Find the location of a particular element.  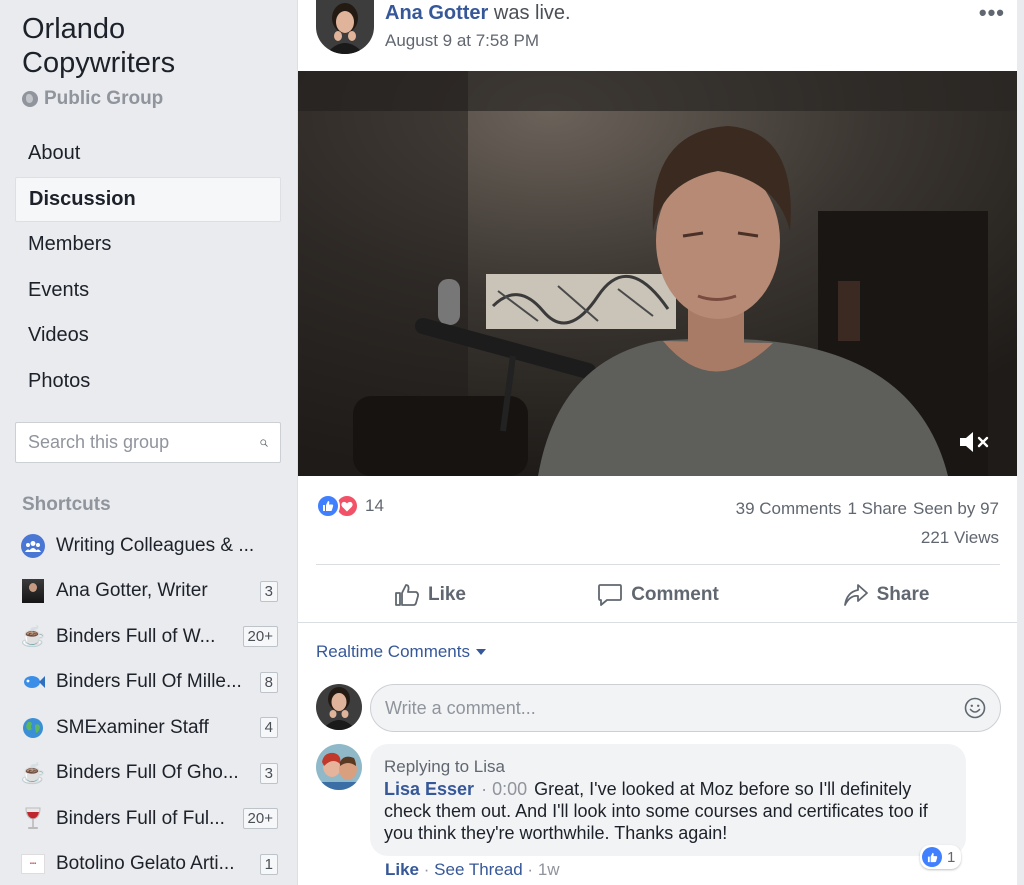

comment-input is located at coordinates (674, 708).